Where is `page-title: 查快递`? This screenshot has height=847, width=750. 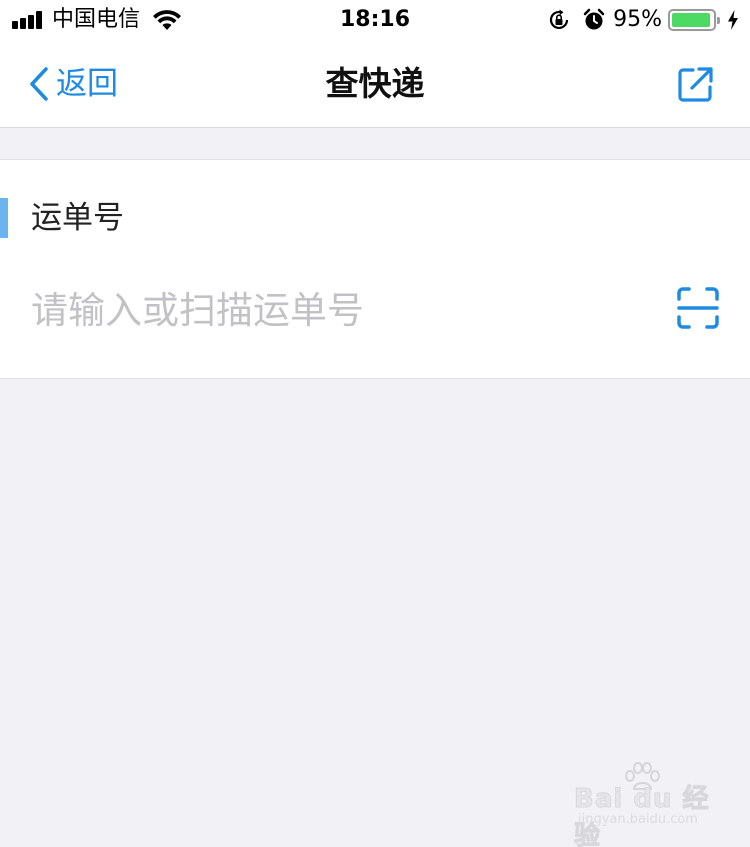 page-title: 查快递 is located at coordinates (375, 83).